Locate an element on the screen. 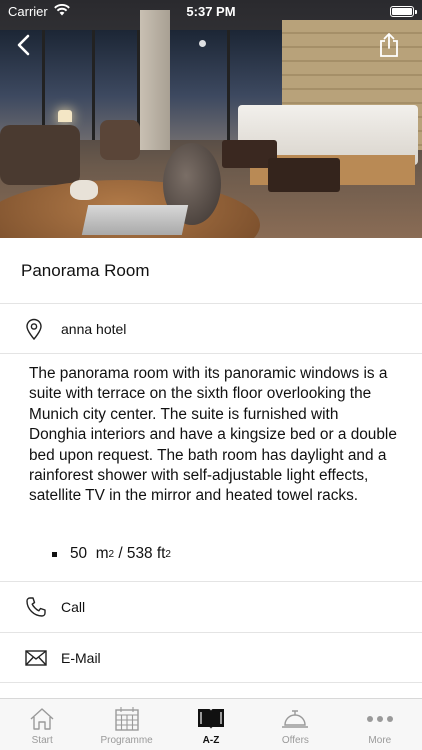 The width and height of the screenshot is (422, 750). share-icon is located at coordinates (389, 45).